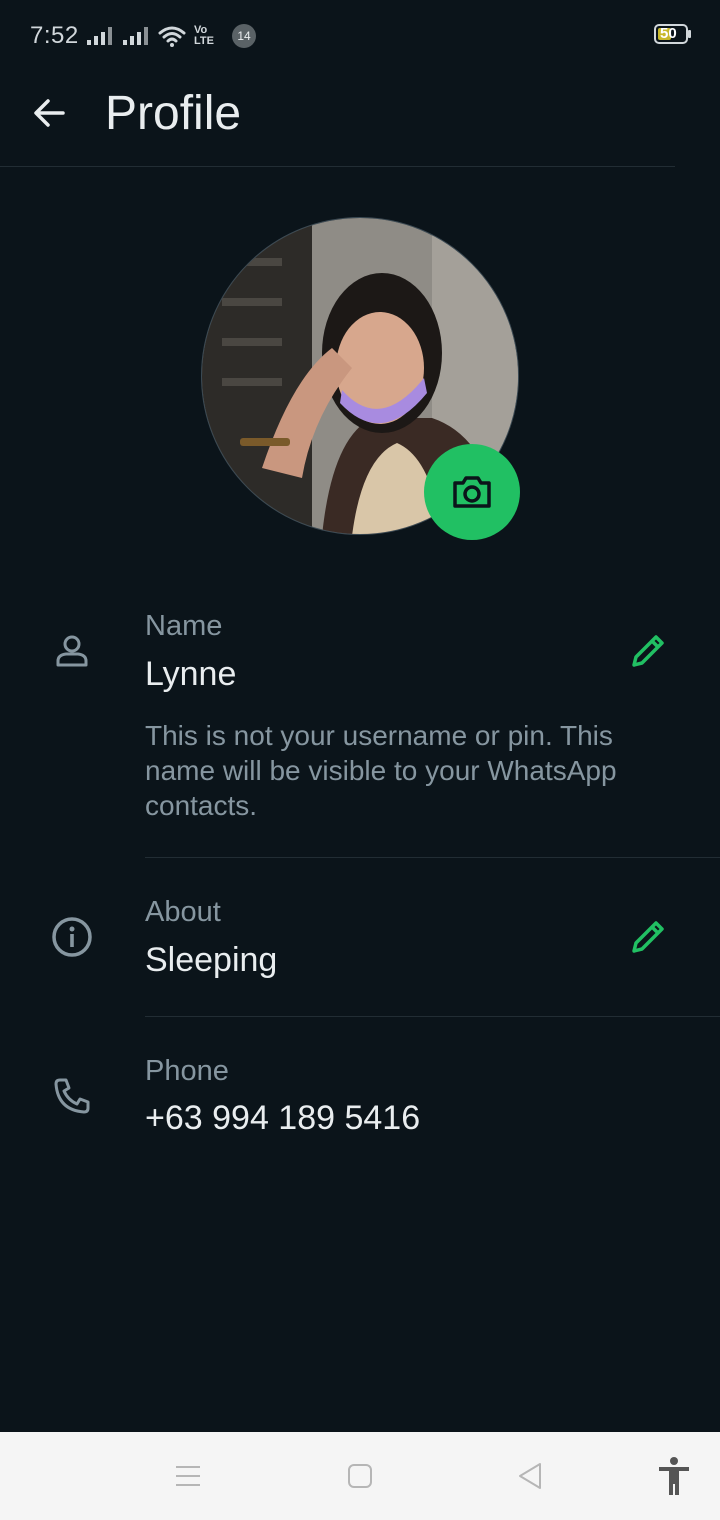 The height and width of the screenshot is (1520, 720). I want to click on arrow-left-icon, so click(49, 113).